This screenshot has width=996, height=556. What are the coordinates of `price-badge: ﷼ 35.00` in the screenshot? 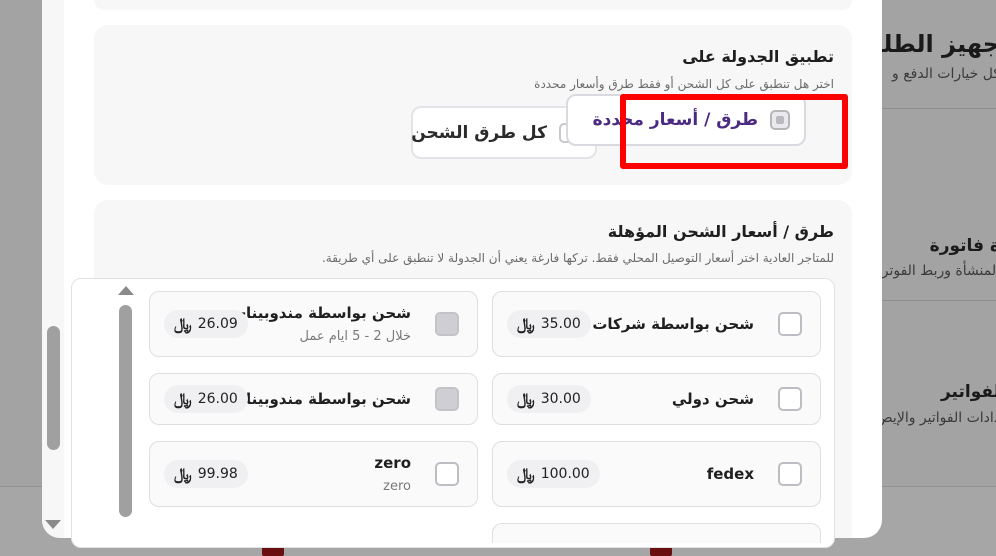 It's located at (549, 324).